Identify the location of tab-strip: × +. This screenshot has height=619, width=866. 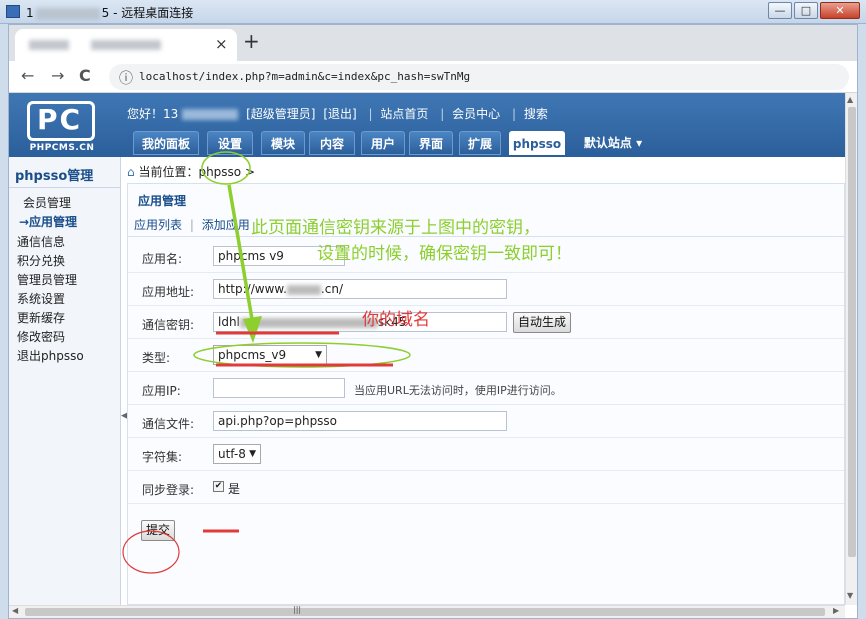
(433, 43).